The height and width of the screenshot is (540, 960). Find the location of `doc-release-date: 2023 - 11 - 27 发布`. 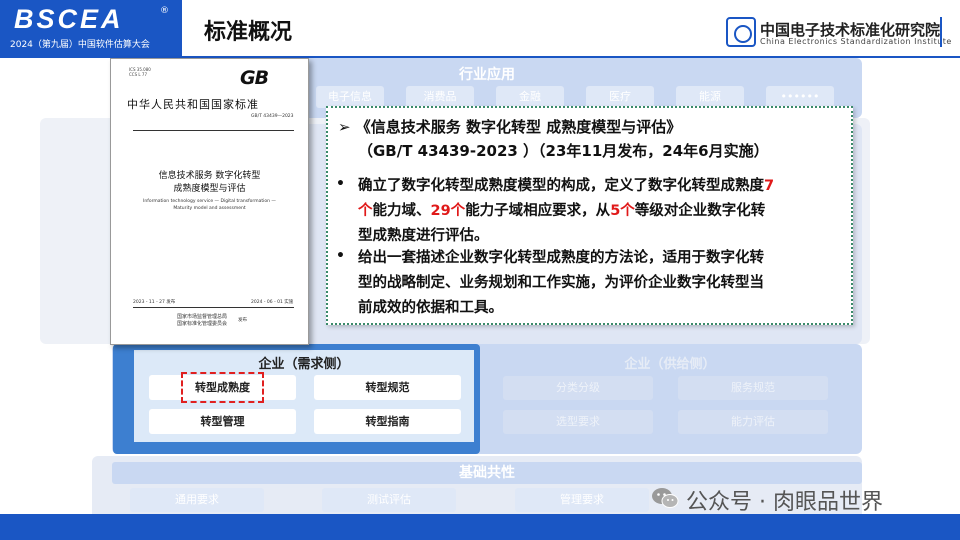

doc-release-date: 2023 - 11 - 27 发布 is located at coordinates (154, 302).